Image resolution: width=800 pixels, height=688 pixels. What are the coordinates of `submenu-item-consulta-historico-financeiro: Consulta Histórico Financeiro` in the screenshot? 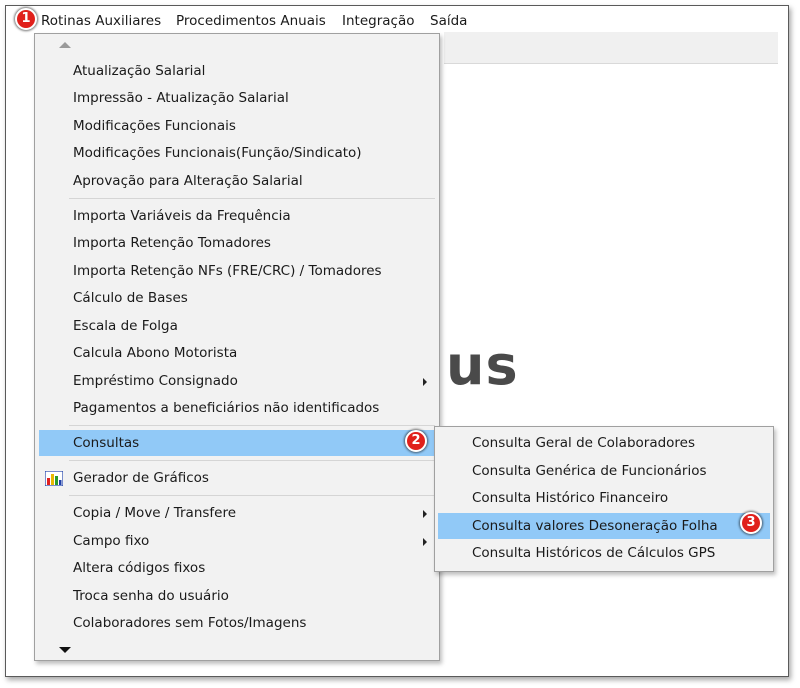 It's located at (604, 498).